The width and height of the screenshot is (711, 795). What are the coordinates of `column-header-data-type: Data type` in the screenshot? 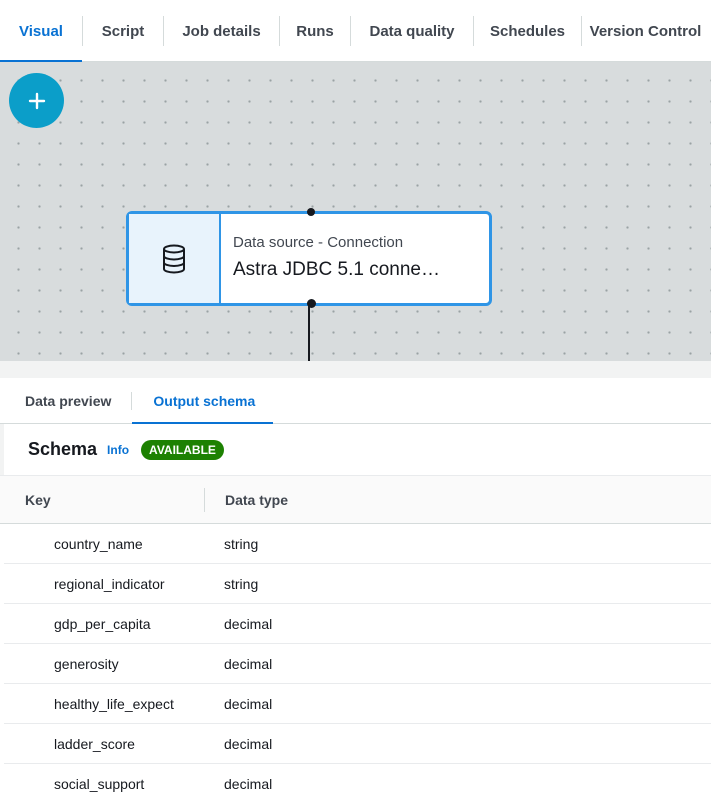 It's located at (246, 500).